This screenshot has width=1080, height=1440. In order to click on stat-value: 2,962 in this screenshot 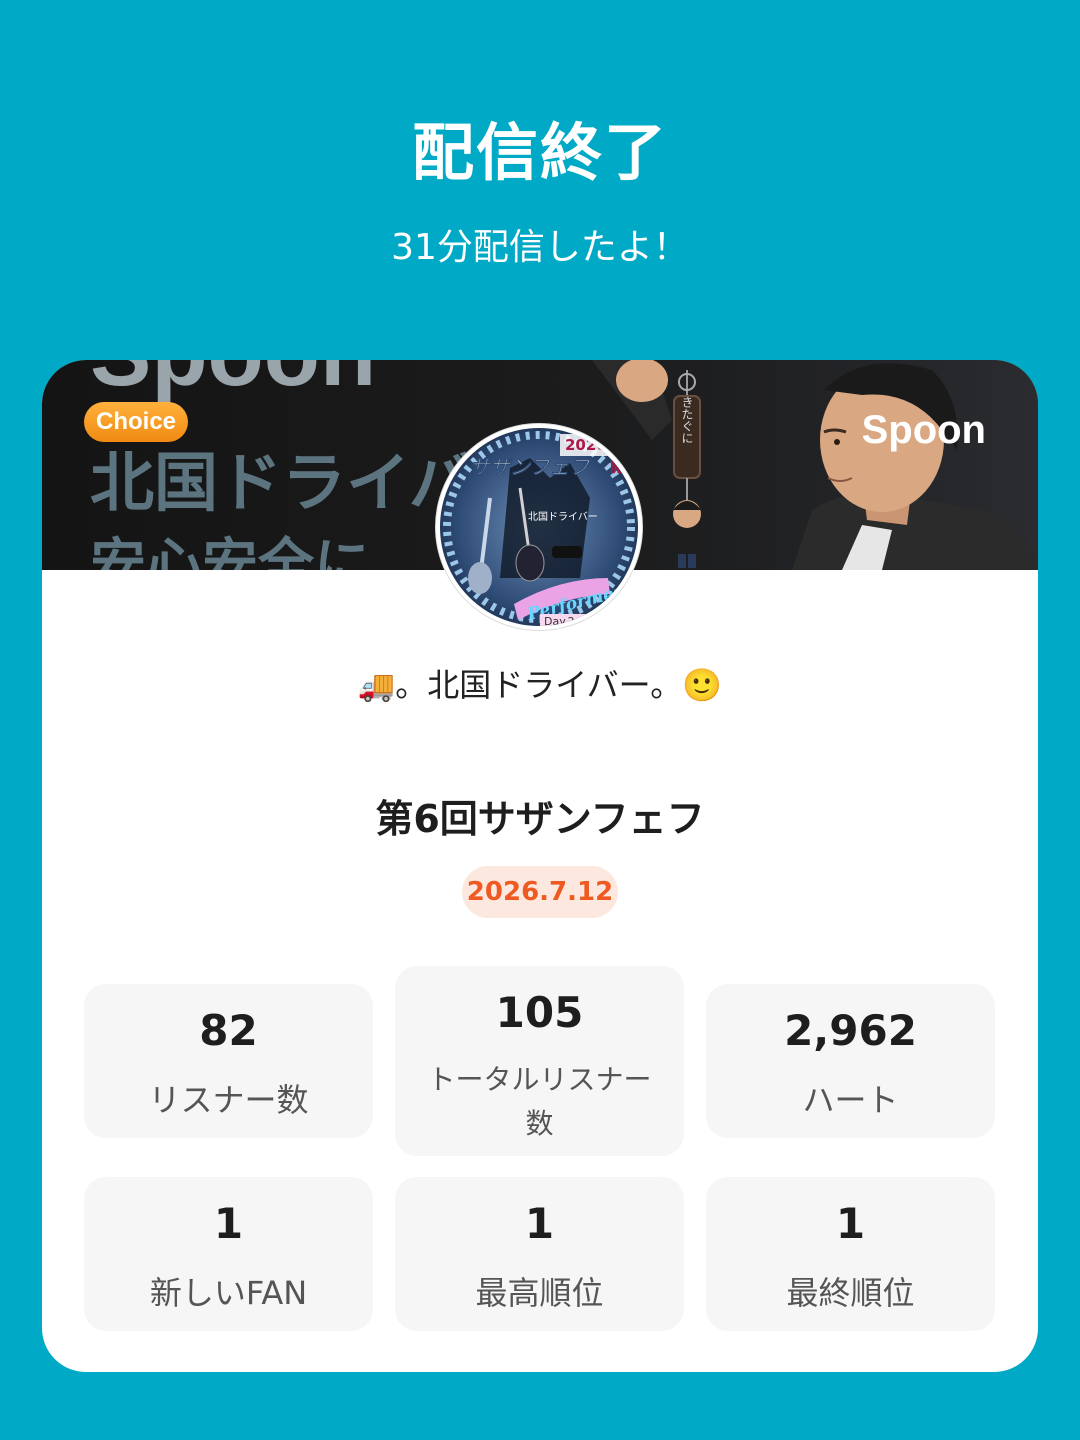, I will do `click(850, 1030)`.